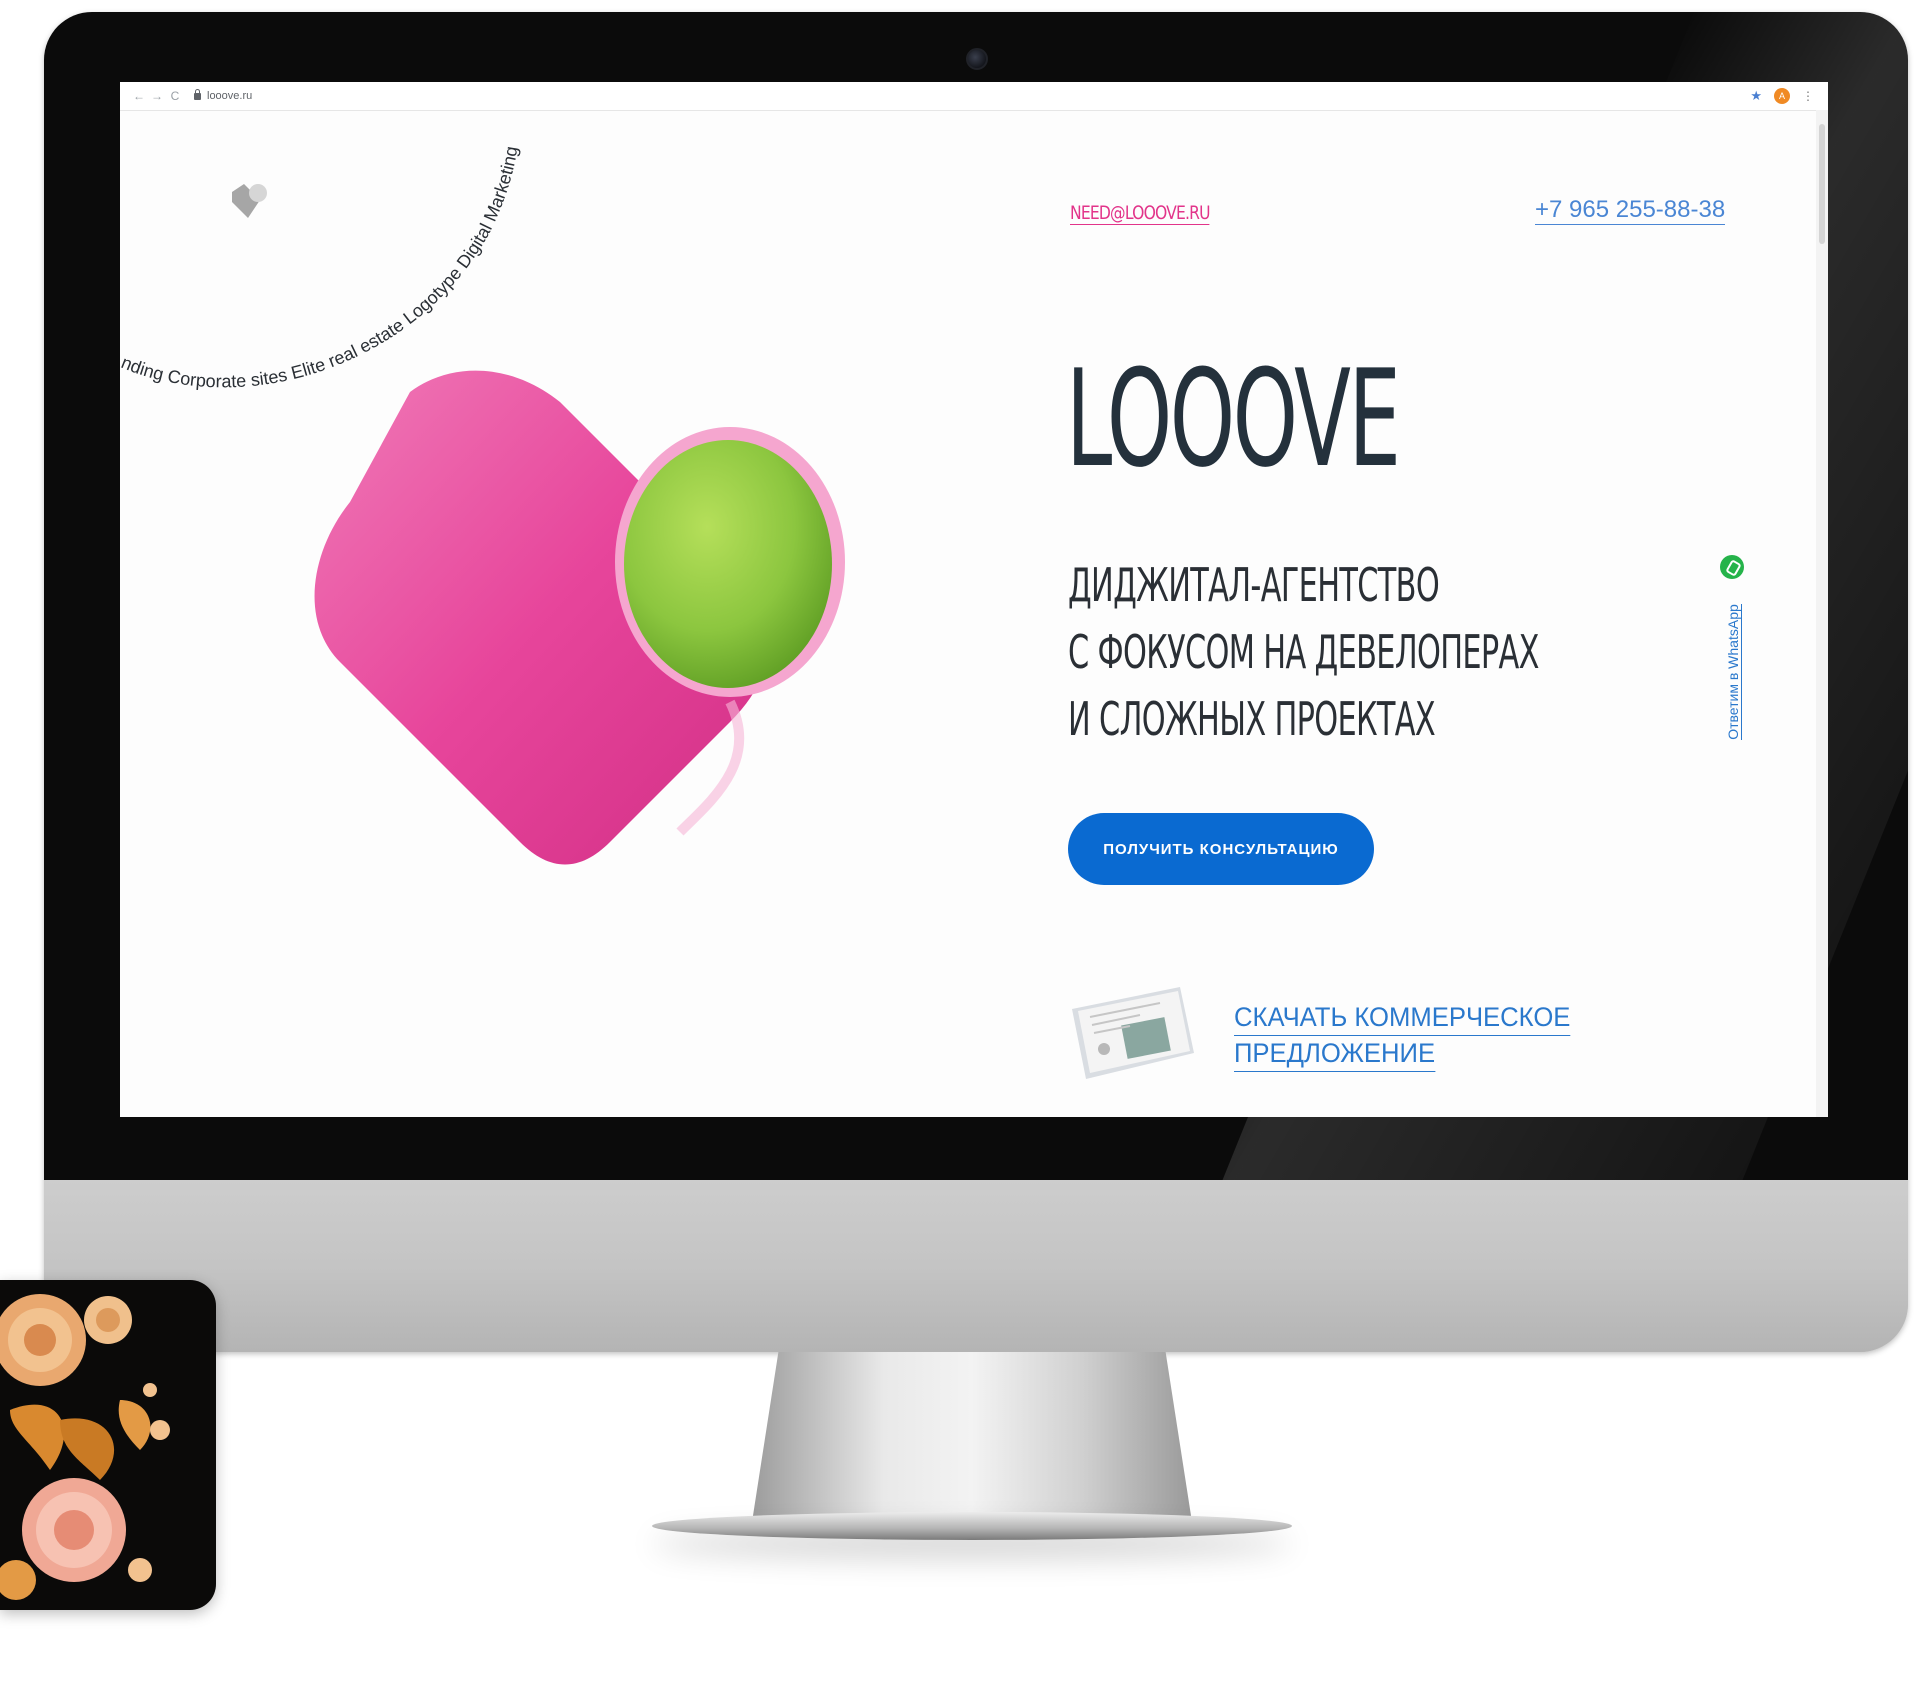  I want to click on whatsapp-link: Ответим в WhatsApp, so click(1733, 672).